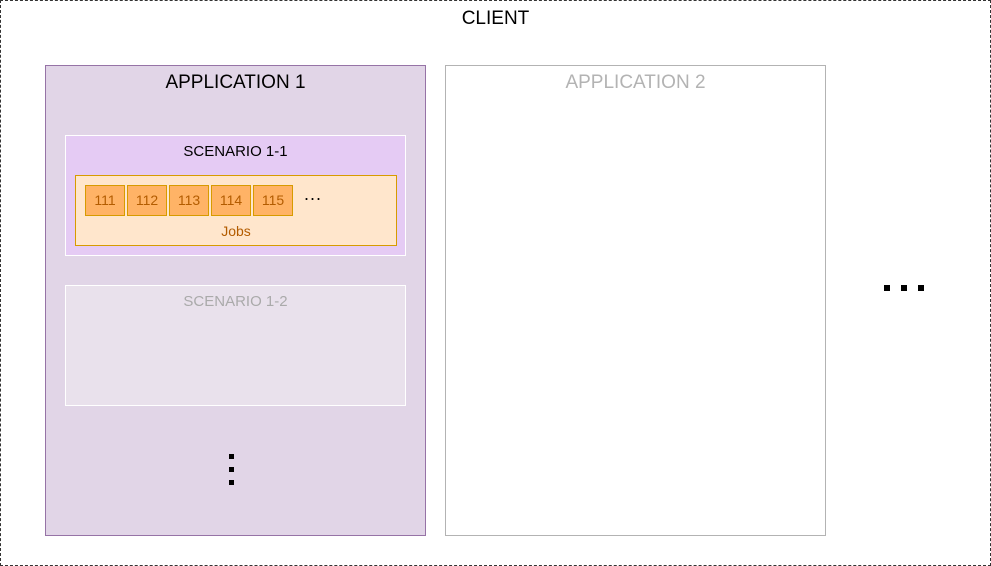  I want to click on jobs-container: 111 112 113 114 115 ... Jobs, so click(236, 210).